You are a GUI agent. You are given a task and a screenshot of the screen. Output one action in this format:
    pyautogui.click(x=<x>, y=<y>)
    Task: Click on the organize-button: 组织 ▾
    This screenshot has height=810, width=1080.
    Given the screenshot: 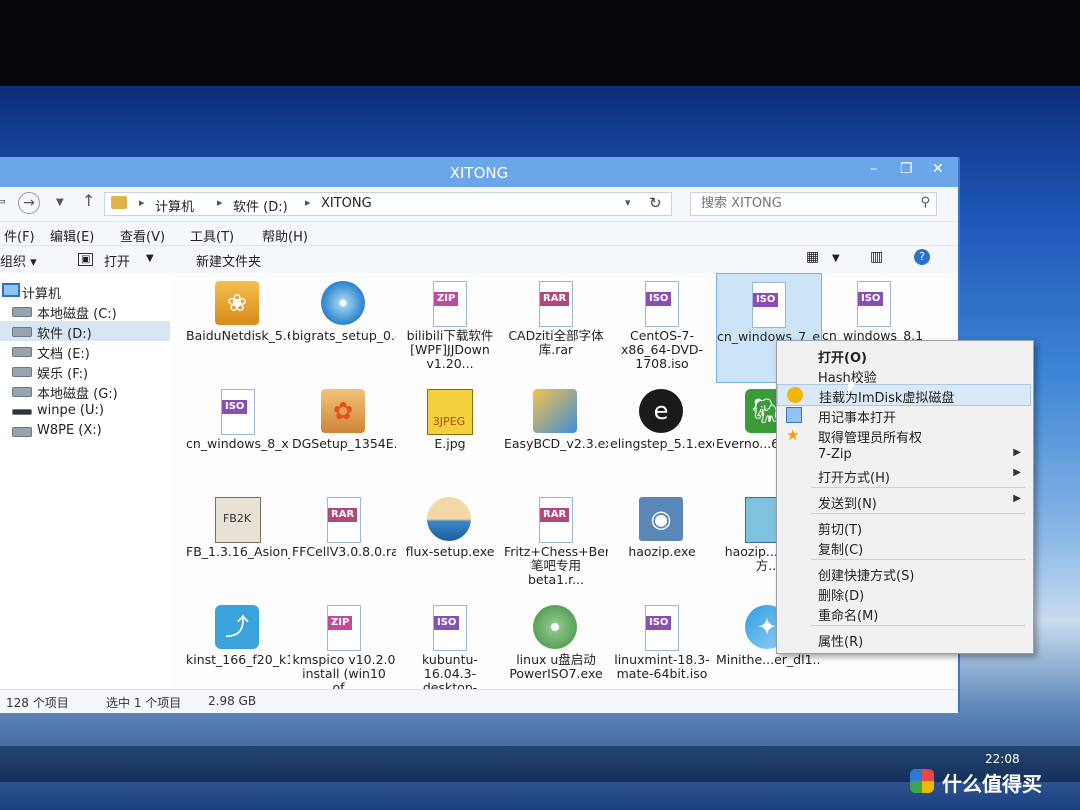 What is the action you would take?
    pyautogui.click(x=18, y=260)
    